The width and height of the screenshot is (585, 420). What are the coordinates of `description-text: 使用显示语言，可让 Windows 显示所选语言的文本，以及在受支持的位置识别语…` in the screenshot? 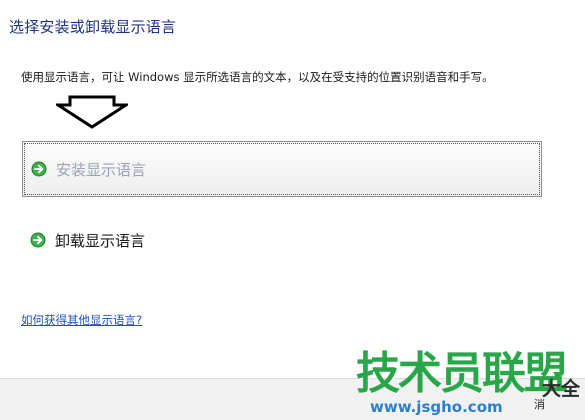 It's located at (257, 77).